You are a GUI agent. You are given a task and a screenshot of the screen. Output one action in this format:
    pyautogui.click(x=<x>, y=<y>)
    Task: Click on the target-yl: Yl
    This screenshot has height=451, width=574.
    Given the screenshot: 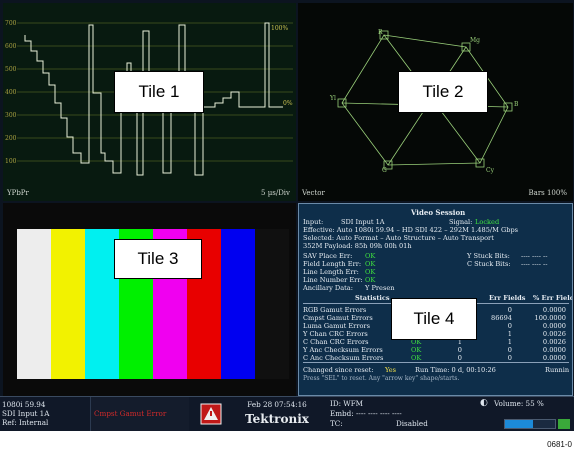 What is the action you would take?
    pyautogui.click(x=333, y=98)
    